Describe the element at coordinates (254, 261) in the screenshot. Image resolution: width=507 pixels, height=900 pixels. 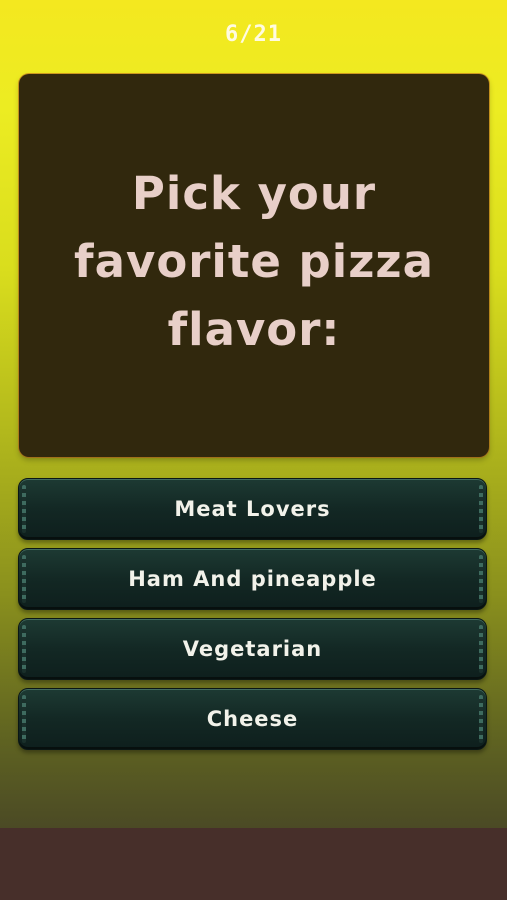
I see `question-text: Pick your favorite pizza flavor:` at that location.